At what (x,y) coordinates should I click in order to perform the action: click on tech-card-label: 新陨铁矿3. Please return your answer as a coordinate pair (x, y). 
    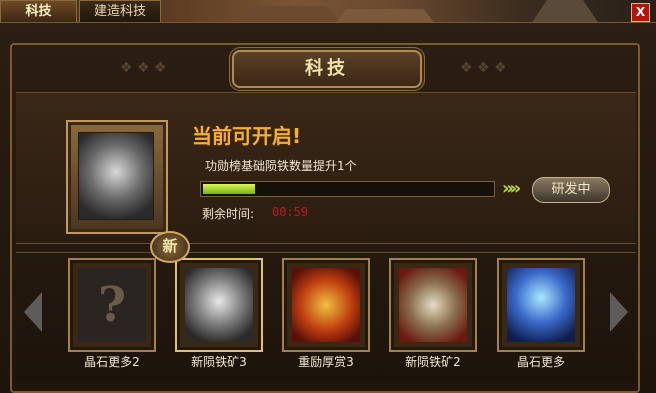
    Looking at the image, I should click on (219, 362).